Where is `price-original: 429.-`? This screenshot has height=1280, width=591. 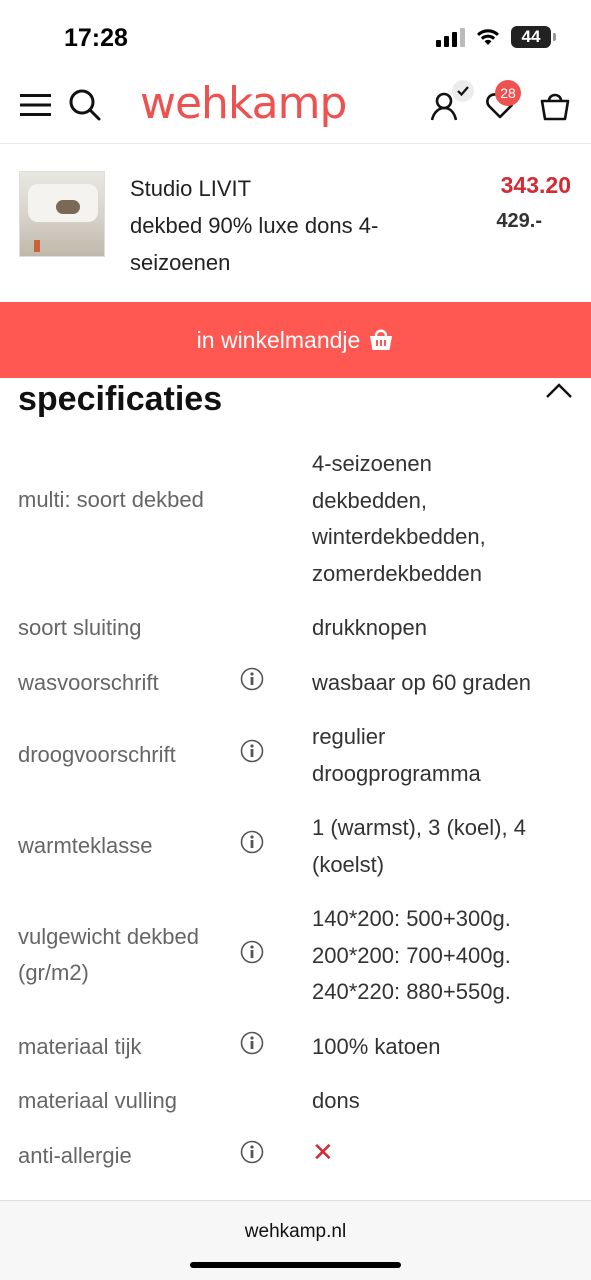
price-original: 429.- is located at coordinates (519, 221).